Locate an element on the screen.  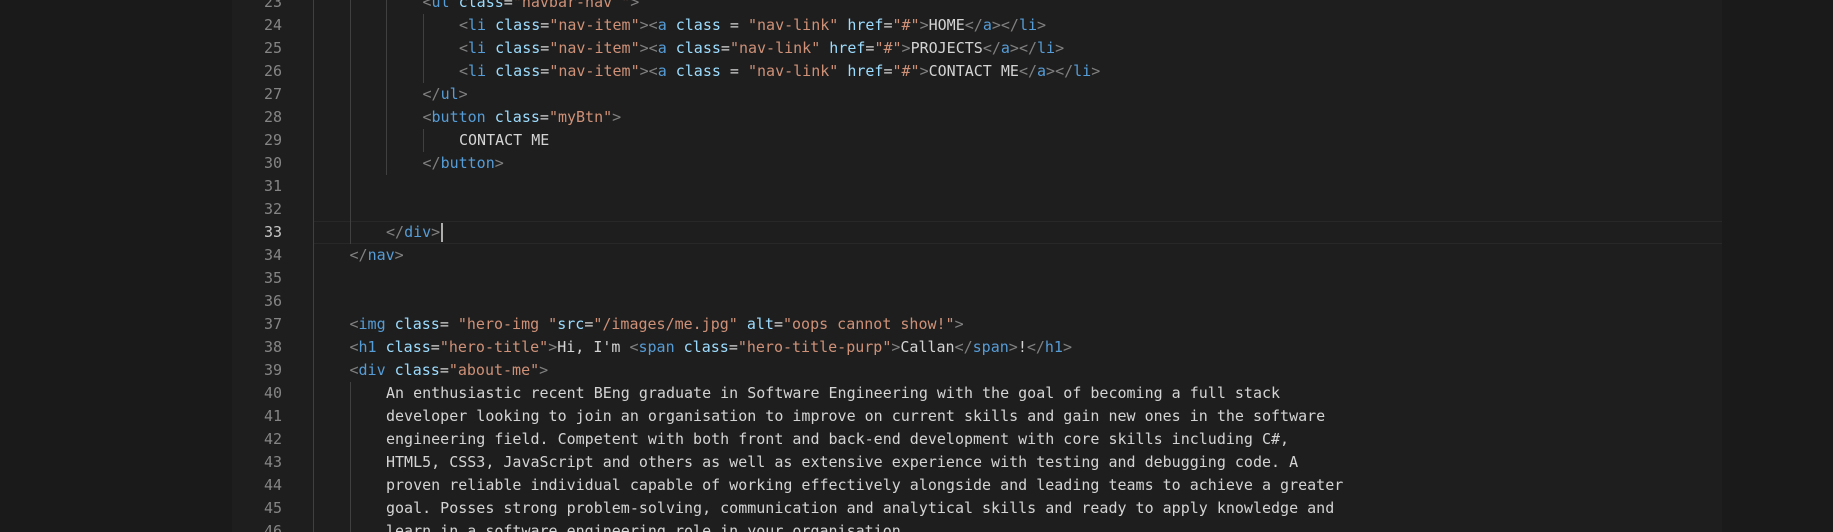
code-line: 39 <div class="about-me"> is located at coordinates (977, 370).